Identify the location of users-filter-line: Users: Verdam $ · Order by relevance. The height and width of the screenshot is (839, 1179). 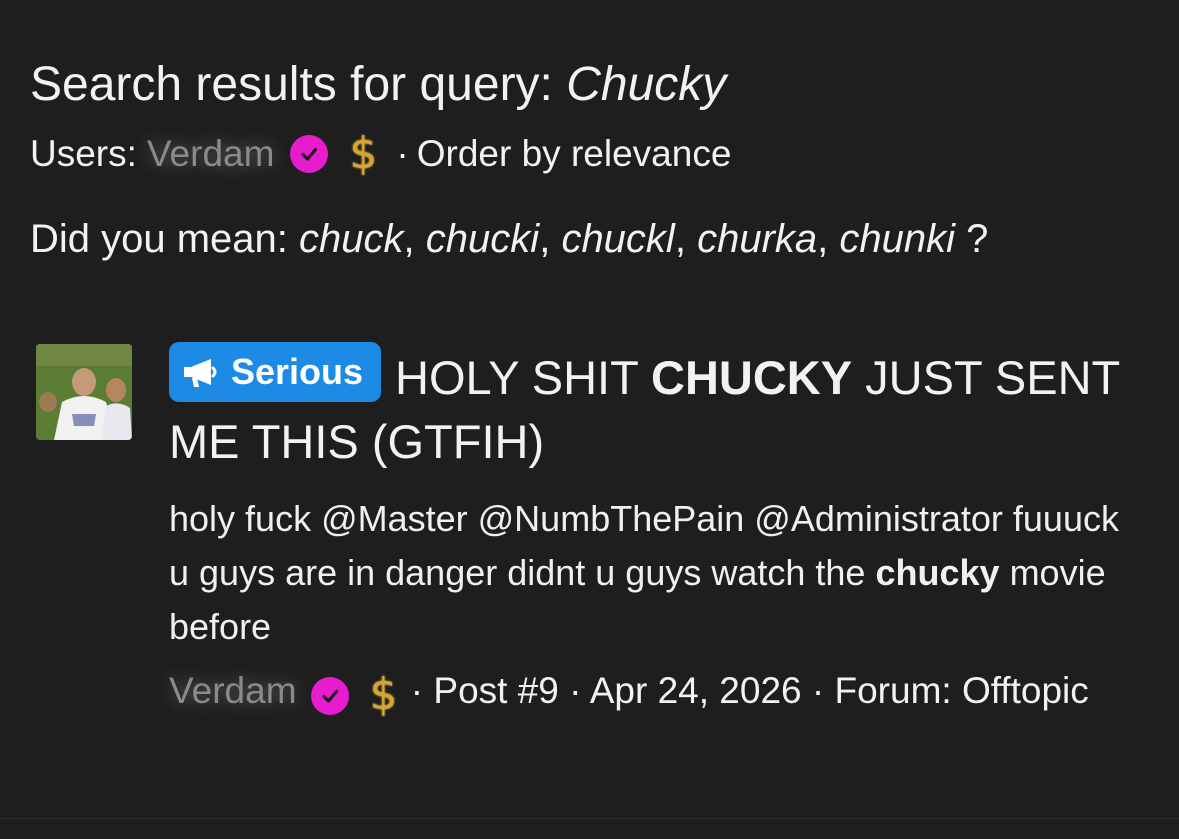
(589, 154).